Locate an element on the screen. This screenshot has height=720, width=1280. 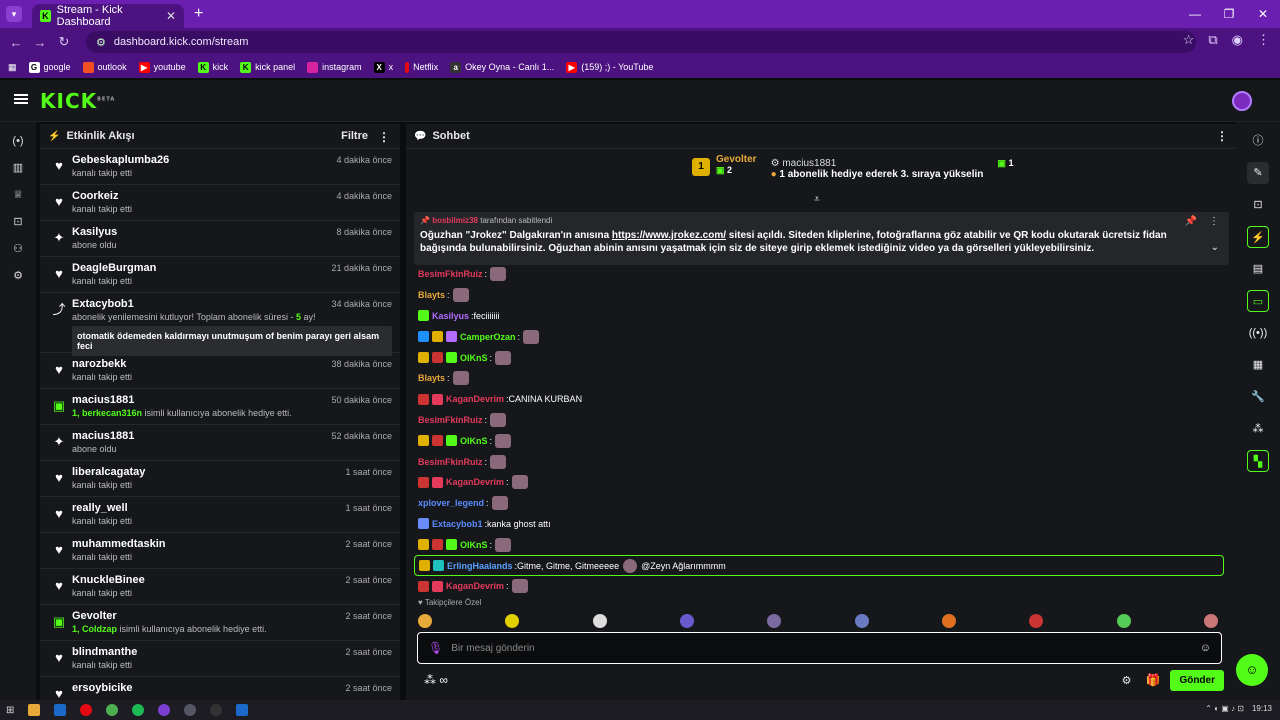
event-username: muhammedtaskin is located at coordinates (232, 544).